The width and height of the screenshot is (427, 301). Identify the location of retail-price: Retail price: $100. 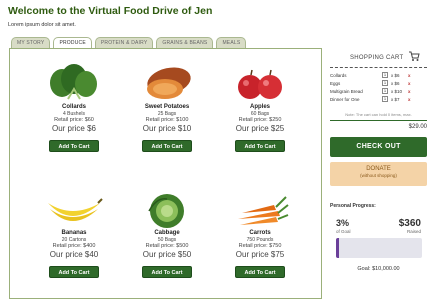
(167, 120).